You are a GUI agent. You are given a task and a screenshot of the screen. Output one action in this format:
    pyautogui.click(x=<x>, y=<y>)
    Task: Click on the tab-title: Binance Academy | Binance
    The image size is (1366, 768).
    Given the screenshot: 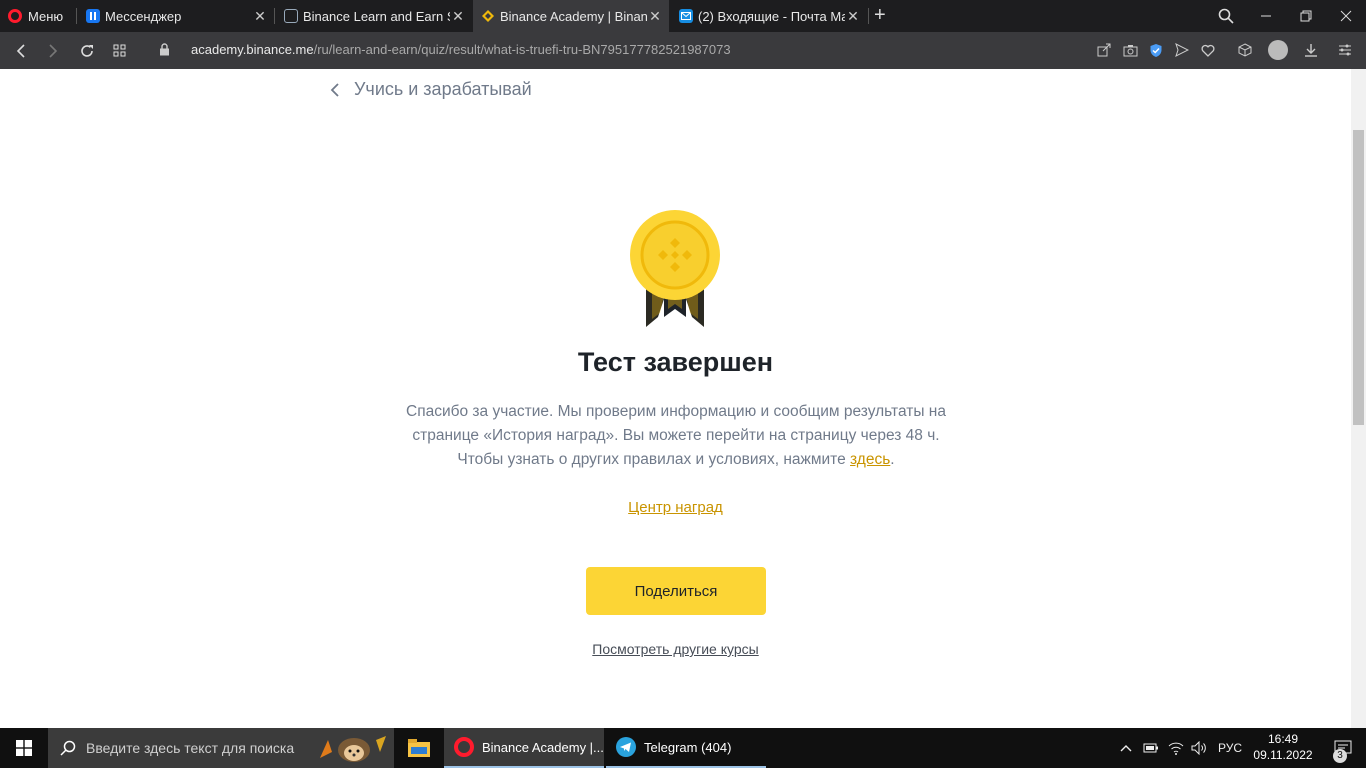 What is the action you would take?
    pyautogui.click(x=573, y=16)
    